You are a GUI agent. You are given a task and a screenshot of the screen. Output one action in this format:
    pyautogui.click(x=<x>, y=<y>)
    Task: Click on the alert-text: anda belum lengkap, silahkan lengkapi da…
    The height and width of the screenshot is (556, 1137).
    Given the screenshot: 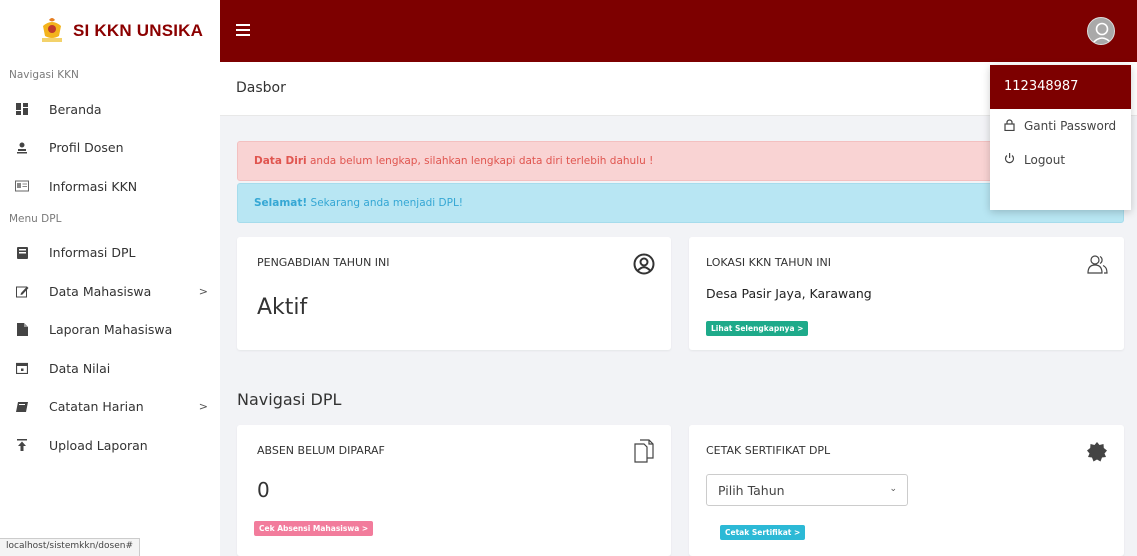 What is the action you would take?
    pyautogui.click(x=480, y=161)
    